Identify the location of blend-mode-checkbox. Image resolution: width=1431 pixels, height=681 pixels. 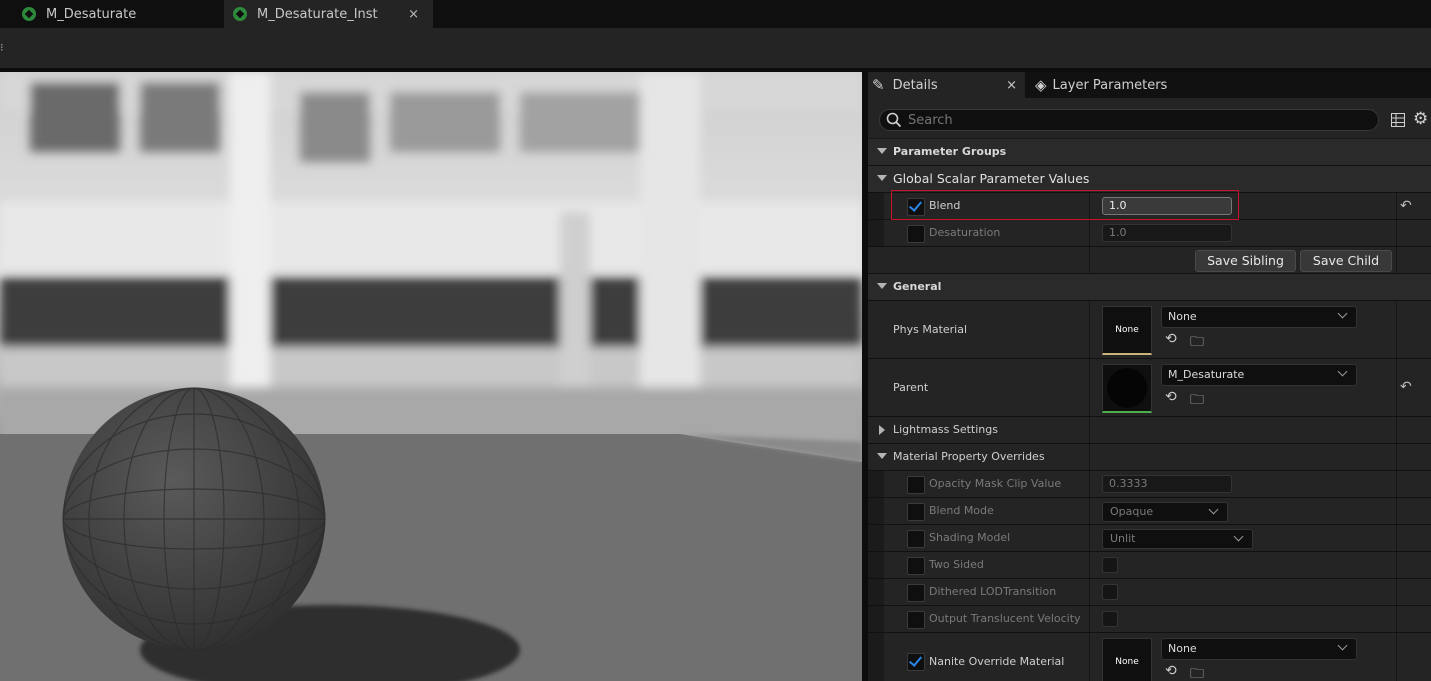
(916, 512).